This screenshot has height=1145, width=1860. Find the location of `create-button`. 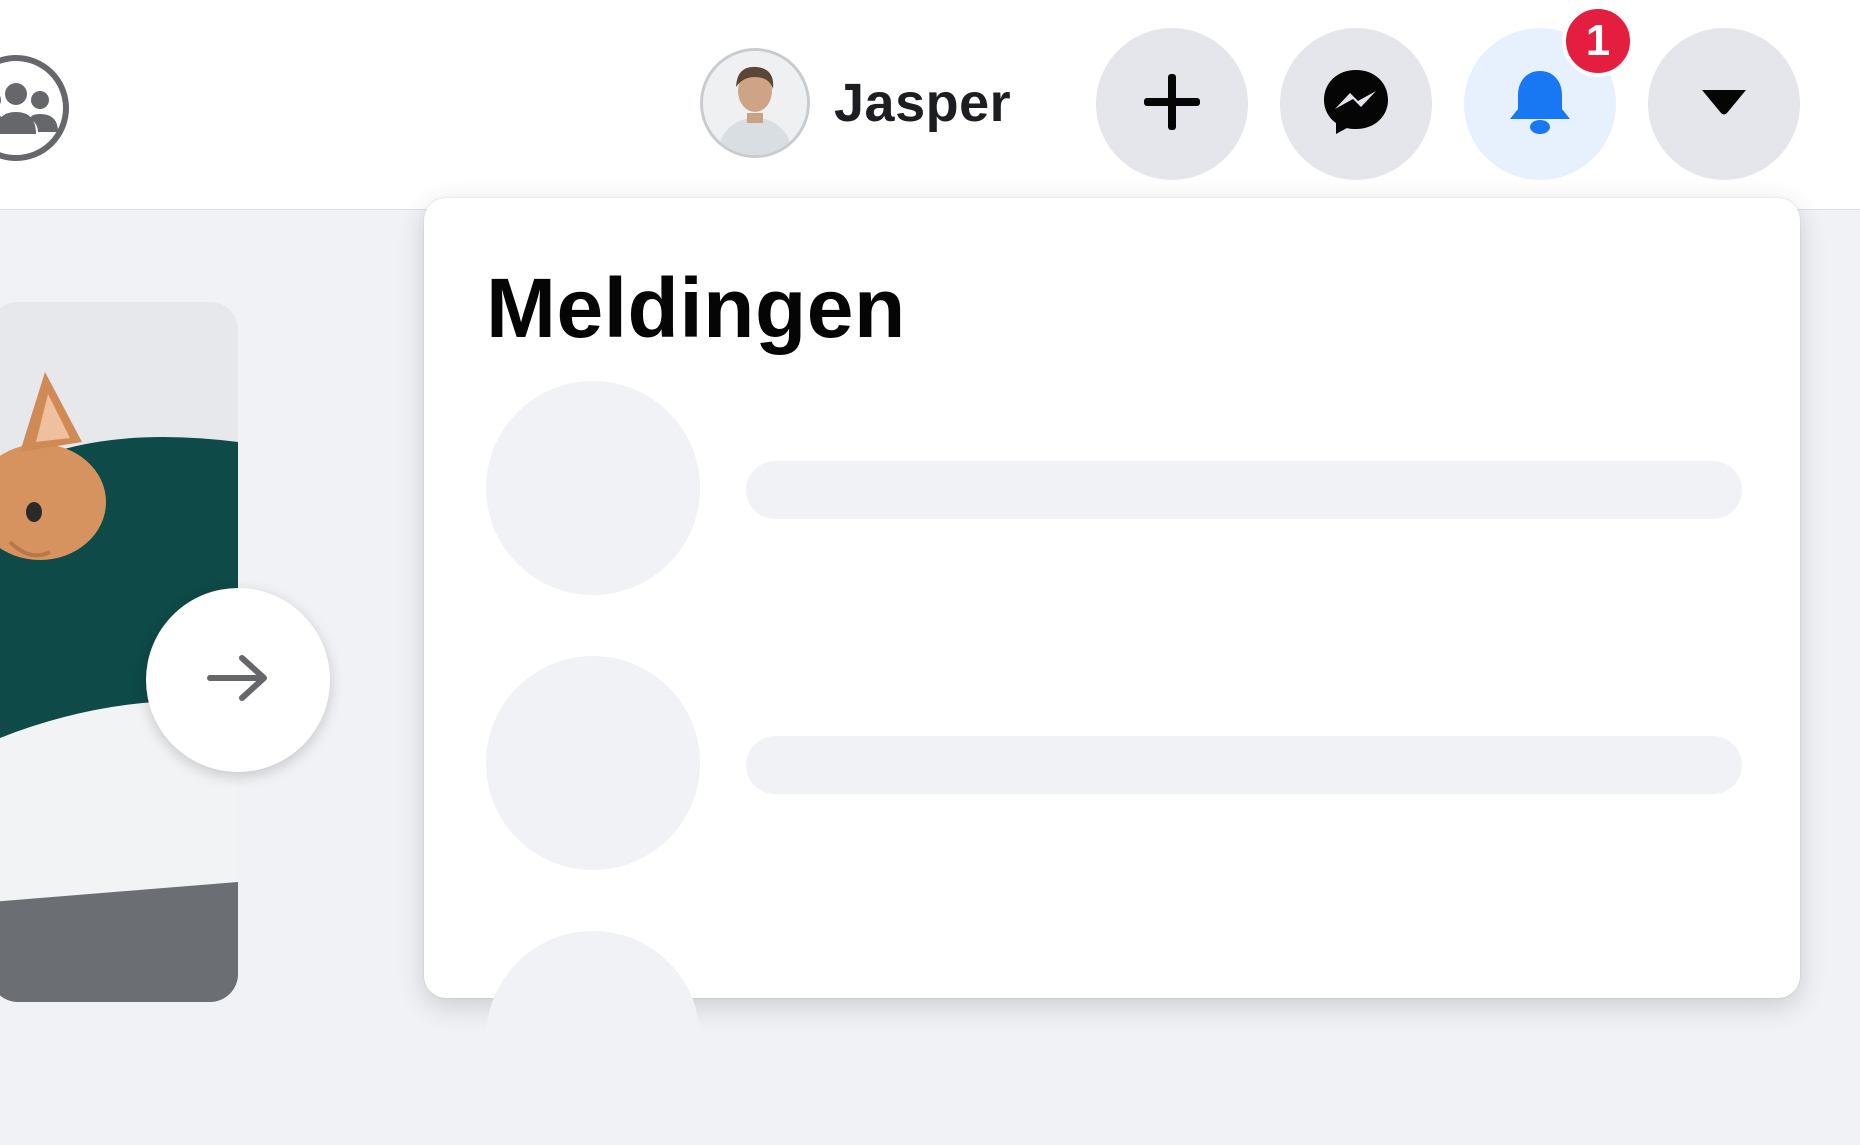

create-button is located at coordinates (1172, 104).